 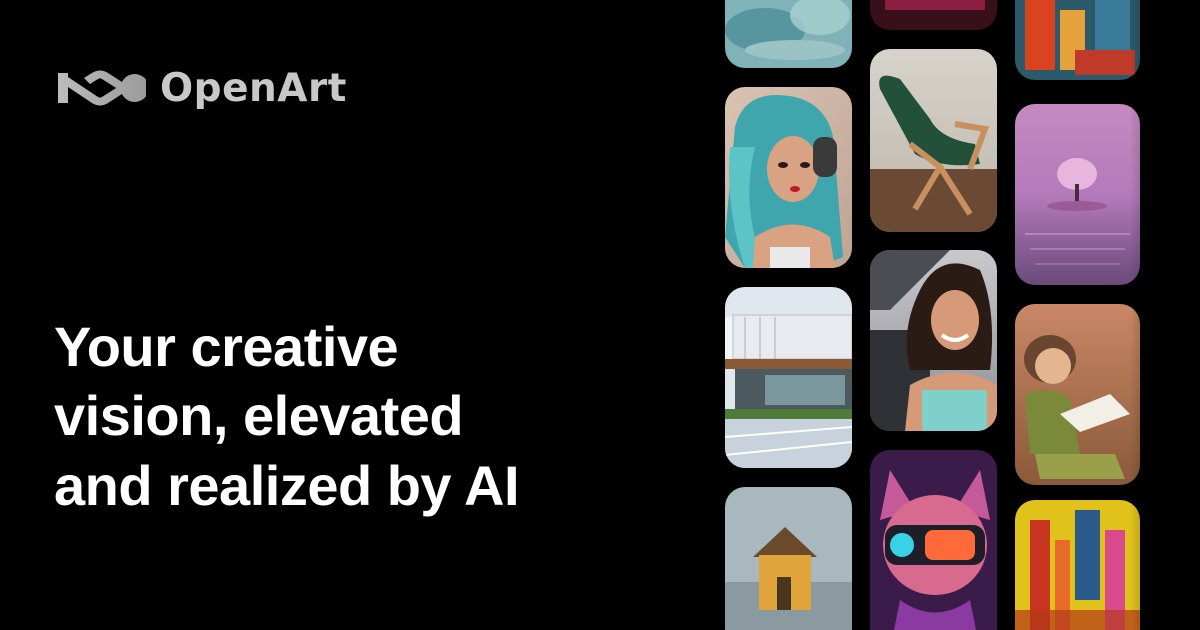 I want to click on vibrant-abstract-painting, so click(x=1077, y=565).